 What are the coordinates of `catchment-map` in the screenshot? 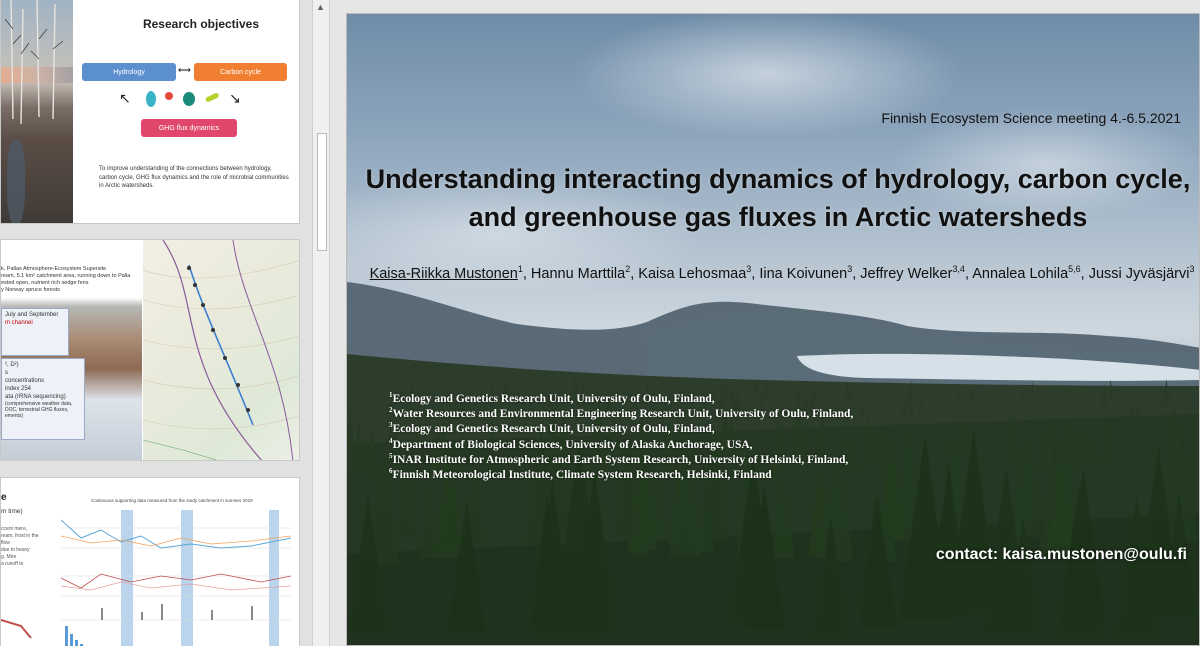 It's located at (220, 350).